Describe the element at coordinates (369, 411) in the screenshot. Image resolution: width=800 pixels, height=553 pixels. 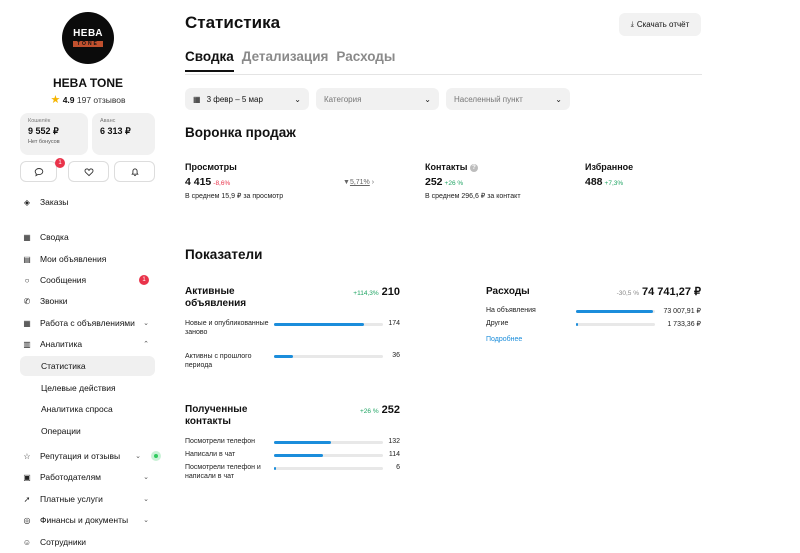
I see `contacts-received-delta: +26 %` at that location.